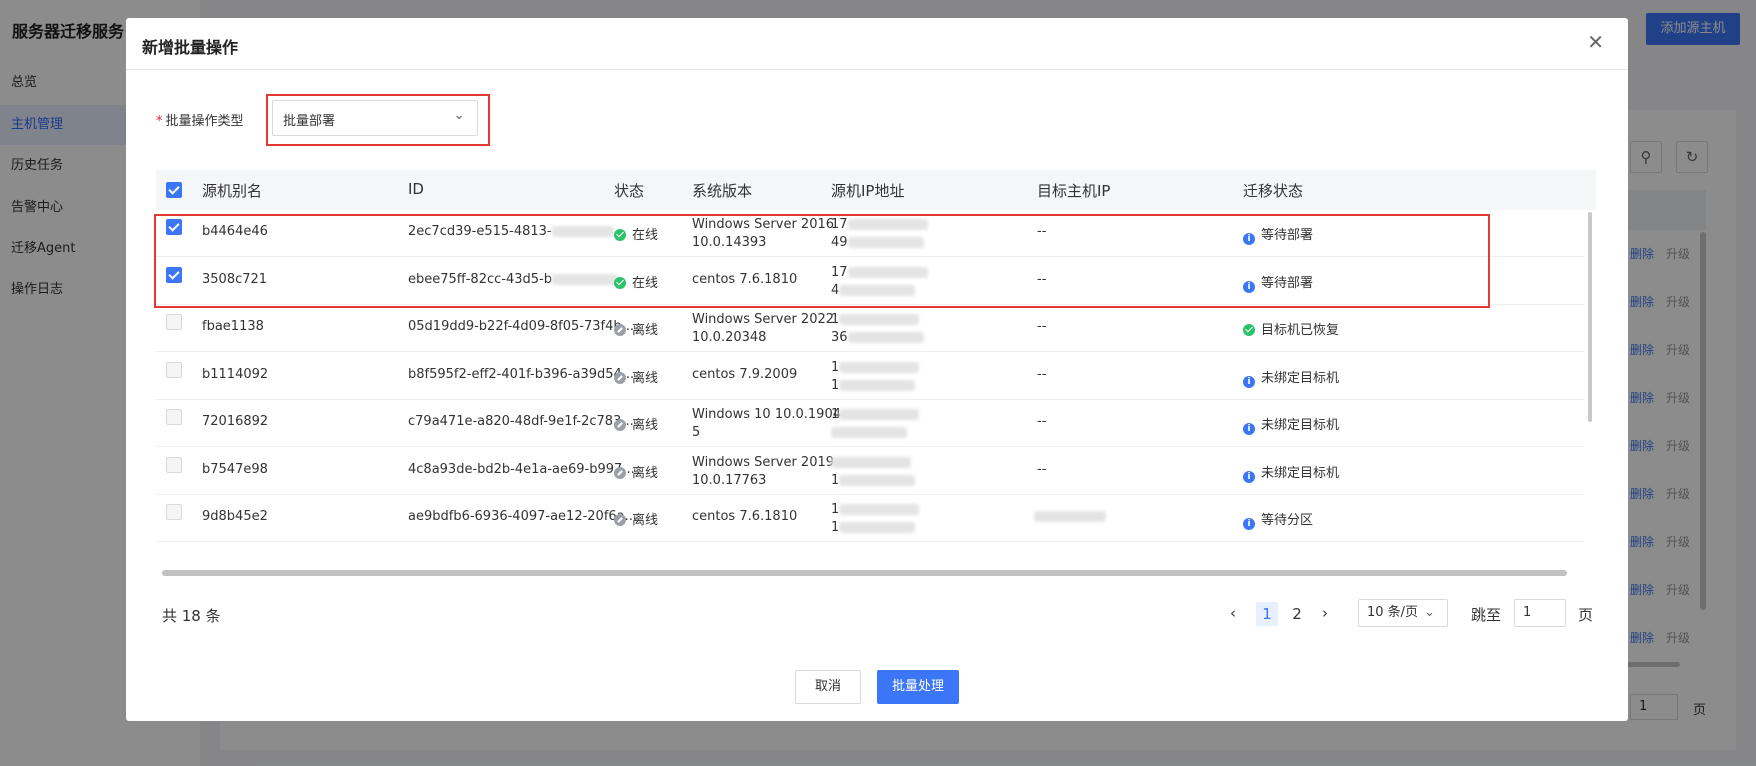  Describe the element at coordinates (1267, 614) in the screenshot. I see `page-1: 1` at that location.